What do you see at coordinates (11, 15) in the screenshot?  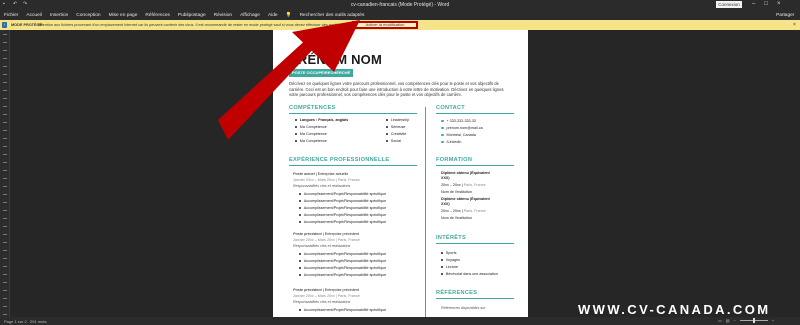 I see `tab-fichier: Fichier` at bounding box center [11, 15].